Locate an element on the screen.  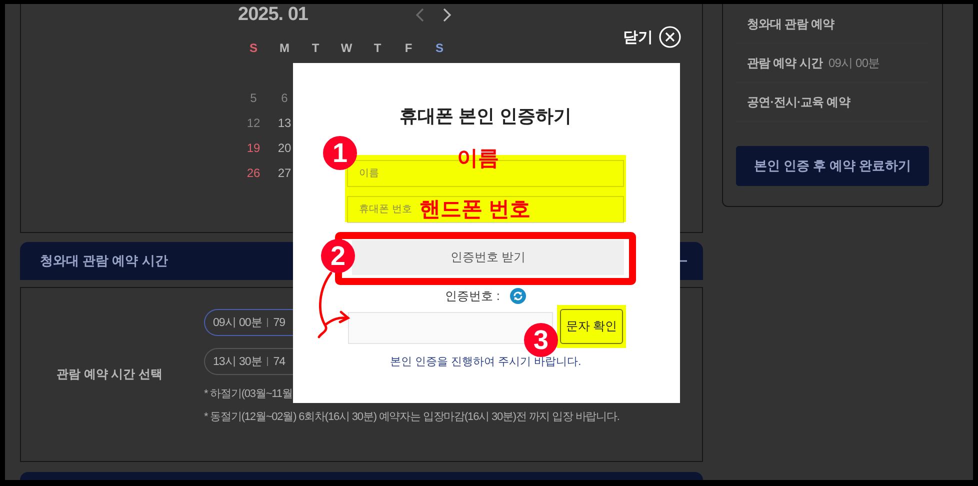
note-text: * 동절기(12월~02월) 6회차(16시 30분) 예약자는 입장마감(16시 30분)전 까지 입장 바랍니다. is located at coordinates (412, 417).